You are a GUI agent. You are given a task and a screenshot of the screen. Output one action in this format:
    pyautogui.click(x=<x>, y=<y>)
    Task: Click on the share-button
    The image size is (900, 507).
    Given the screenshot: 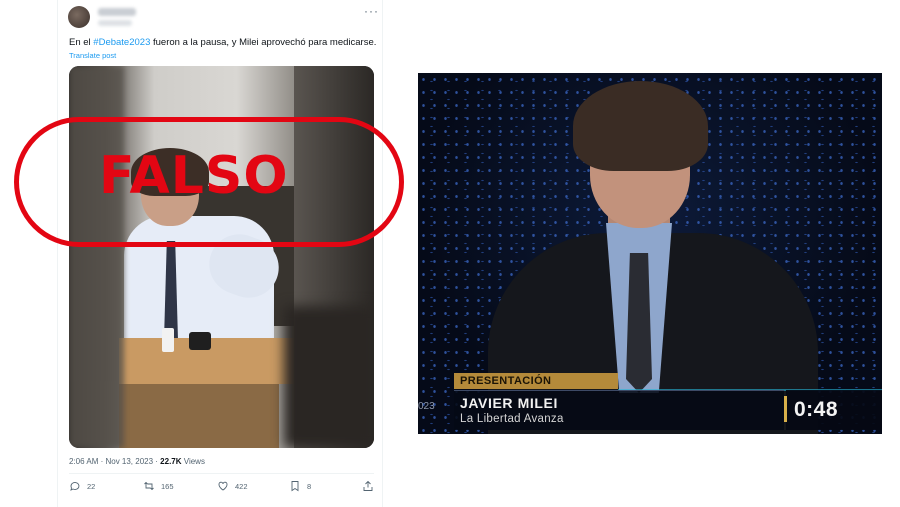 What is the action you would take?
    pyautogui.click(x=368, y=486)
    